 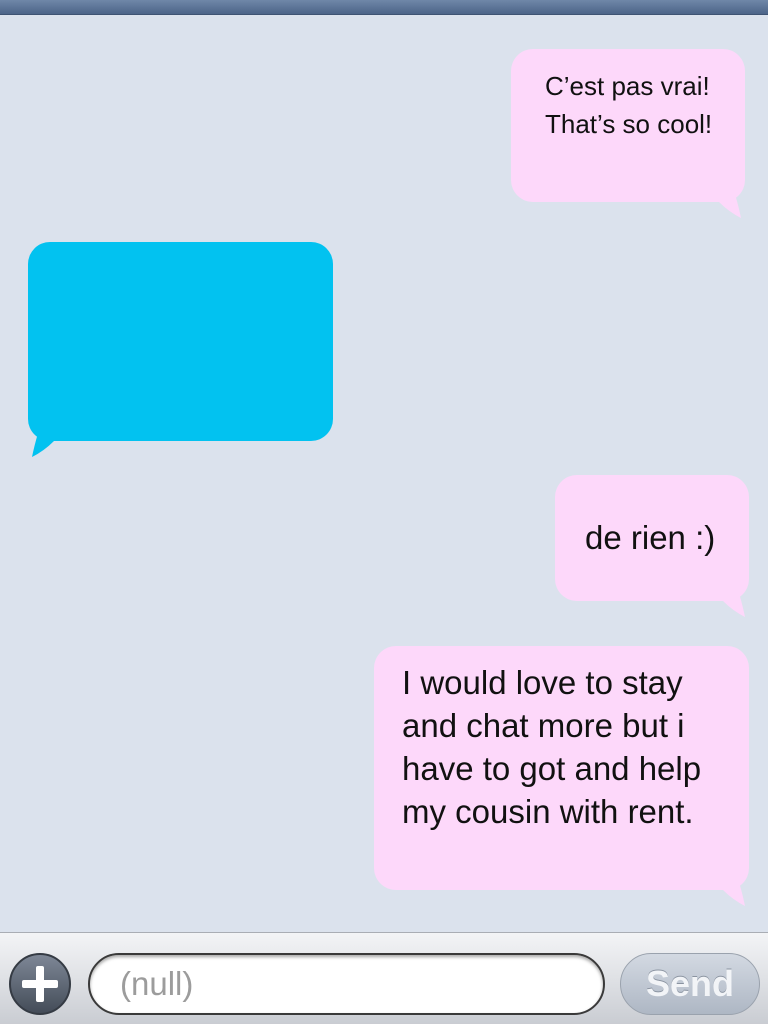 I want to click on message-bubble-received, so click(x=180, y=349).